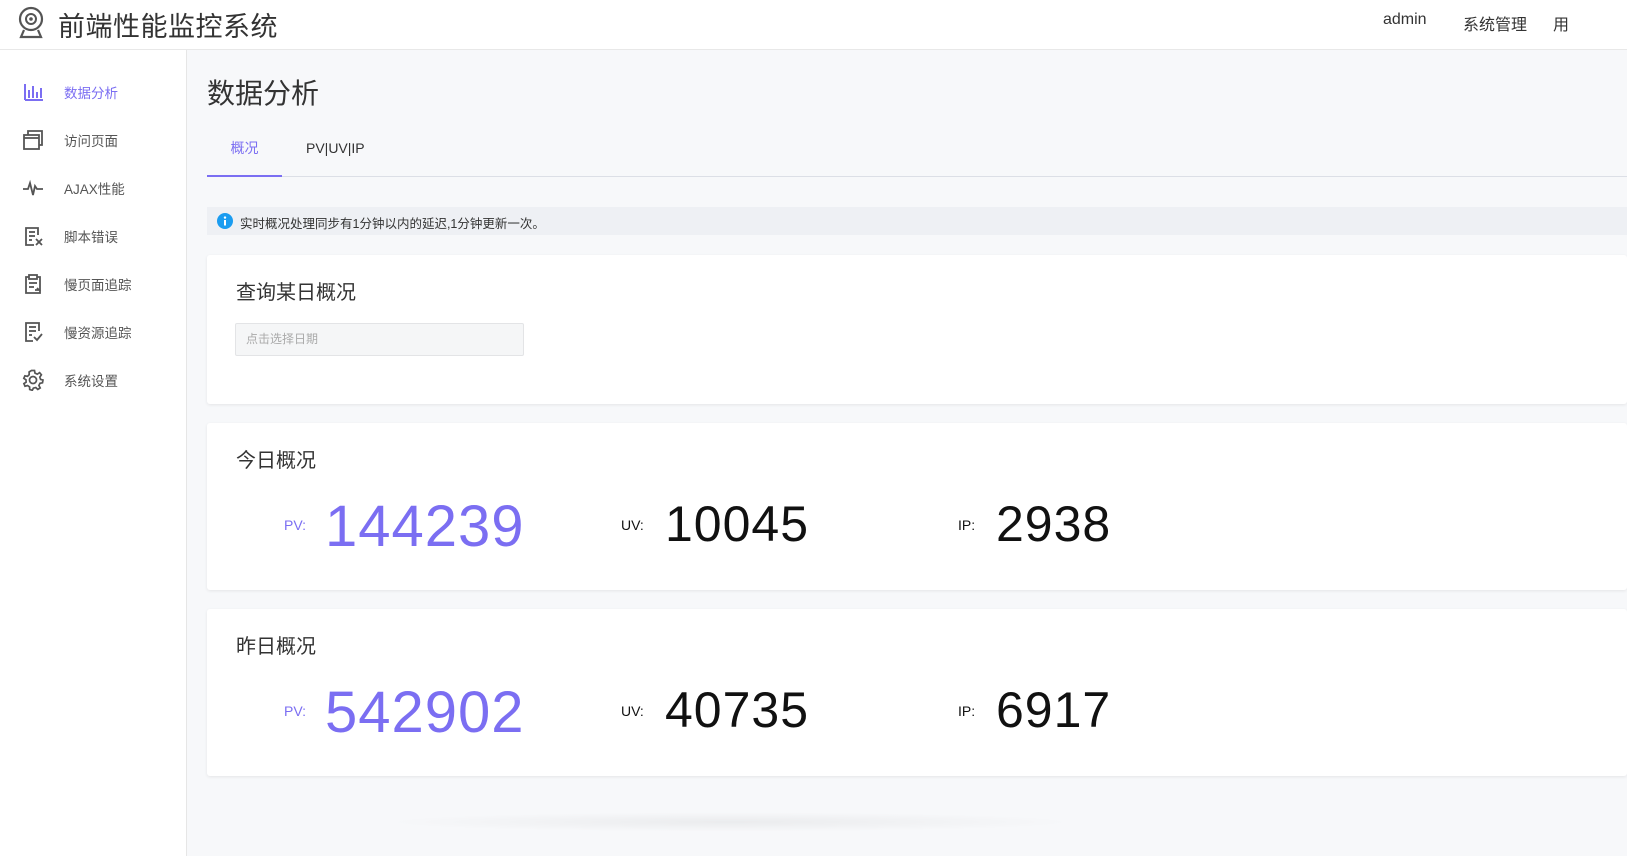 This screenshot has width=1627, height=856. What do you see at coordinates (737, 710) in the screenshot?
I see `uv-value: 40735` at bounding box center [737, 710].